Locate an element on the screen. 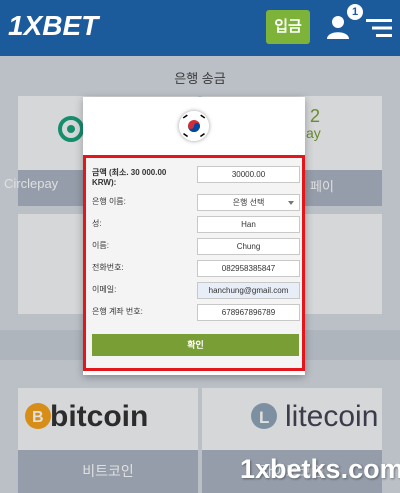 The width and height of the screenshot is (400, 493). korea-flag-icon is located at coordinates (194, 126).